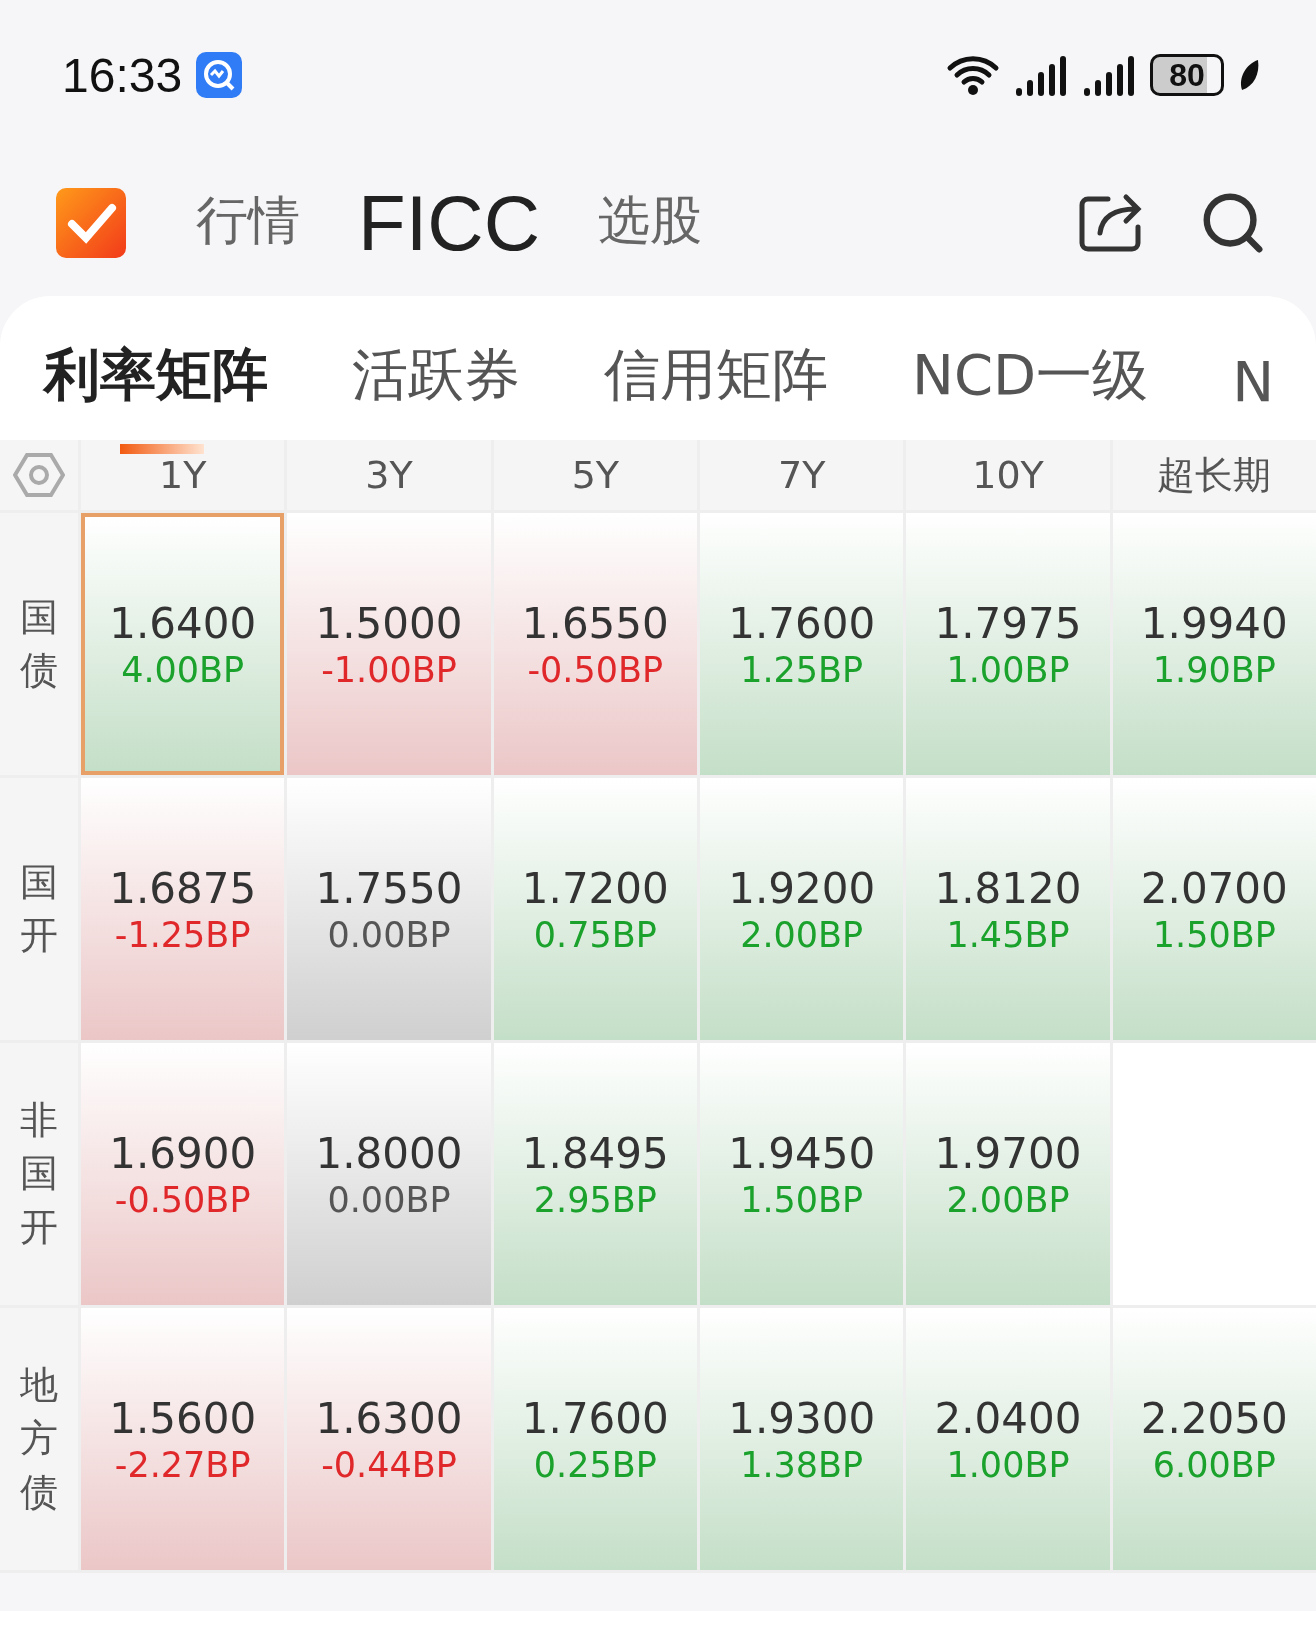  What do you see at coordinates (1008, 475) in the screenshot?
I see `column-header: 10Y` at bounding box center [1008, 475].